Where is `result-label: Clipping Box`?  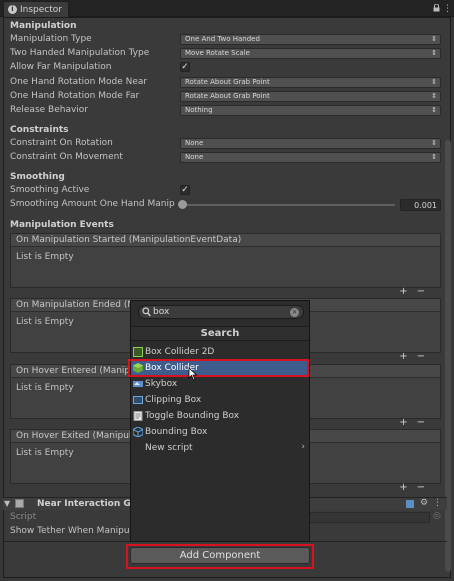 result-label: Clipping Box is located at coordinates (173, 400).